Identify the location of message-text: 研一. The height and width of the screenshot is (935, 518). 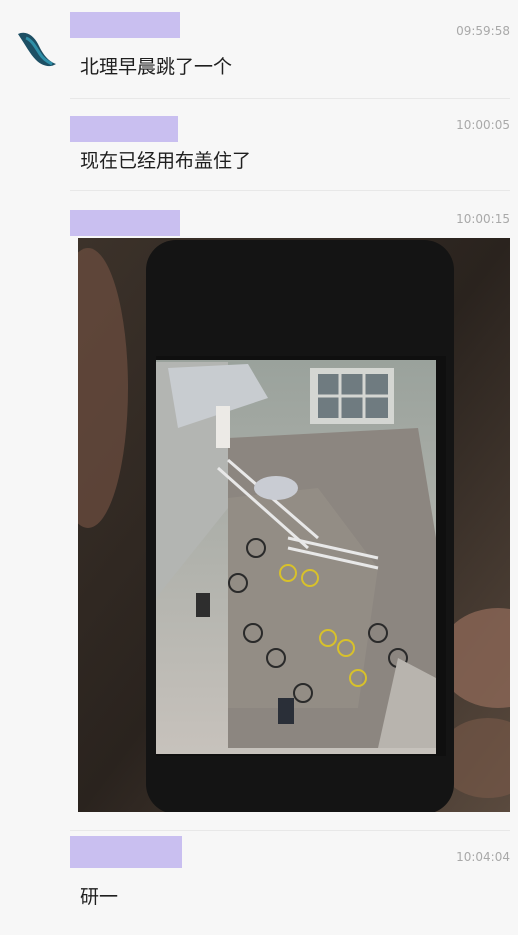
(99, 897).